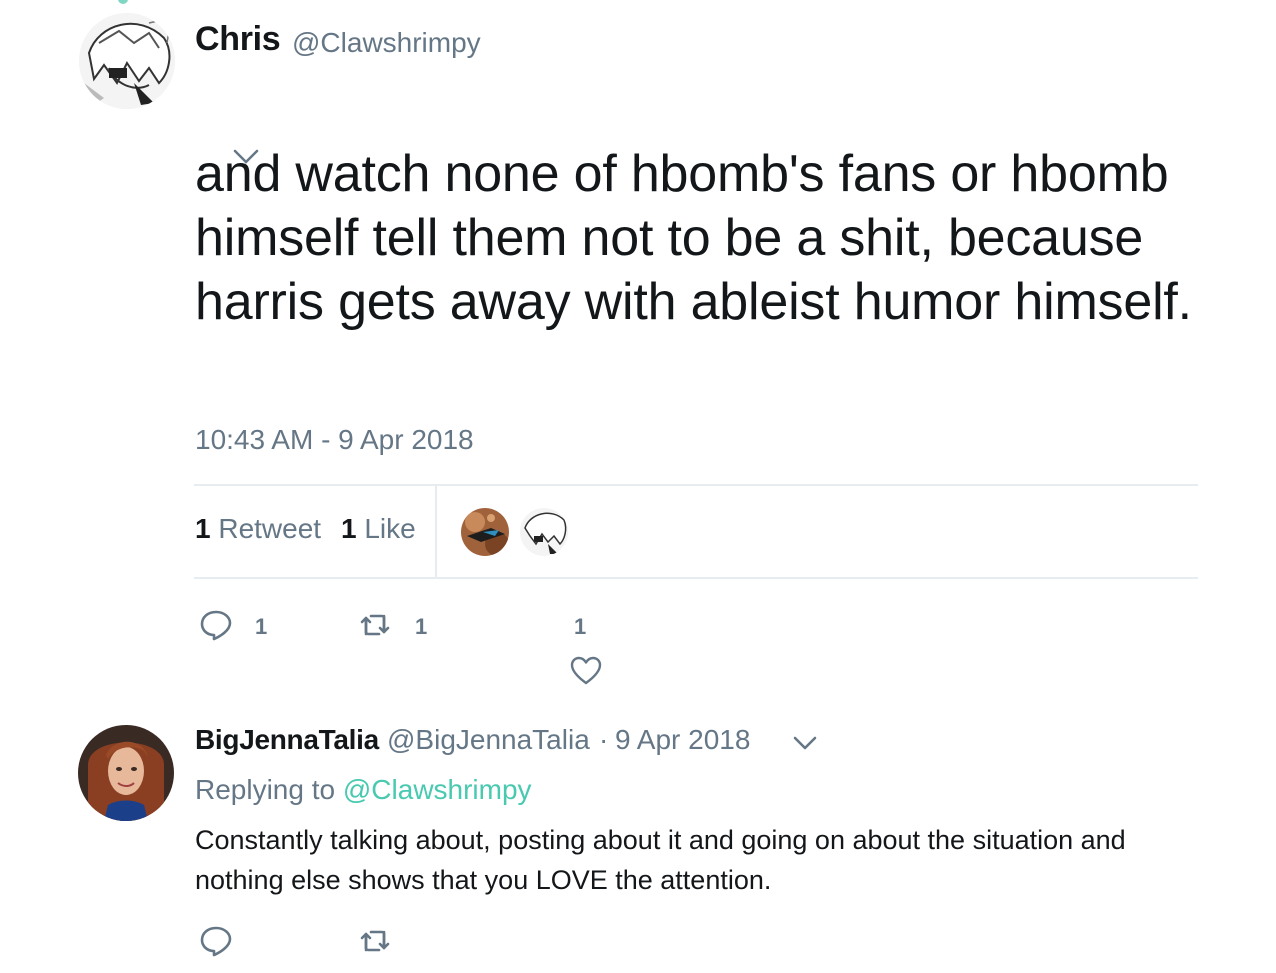 This screenshot has height=973, width=1276. Describe the element at coordinates (421, 626) in the screenshot. I see `retweet-count: 1` at that location.